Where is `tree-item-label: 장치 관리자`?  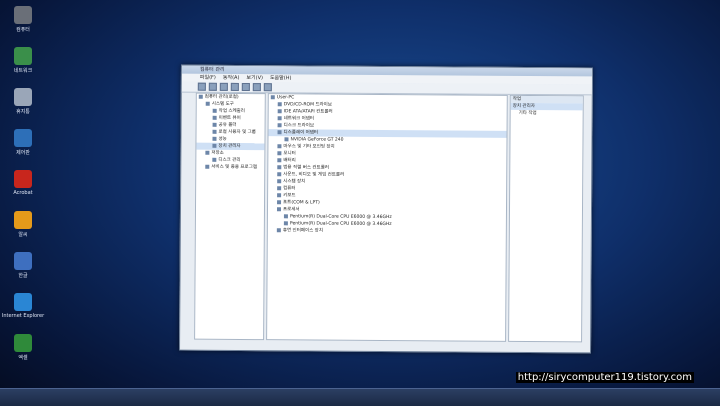 tree-item-label: 장치 관리자 is located at coordinates (229, 146).